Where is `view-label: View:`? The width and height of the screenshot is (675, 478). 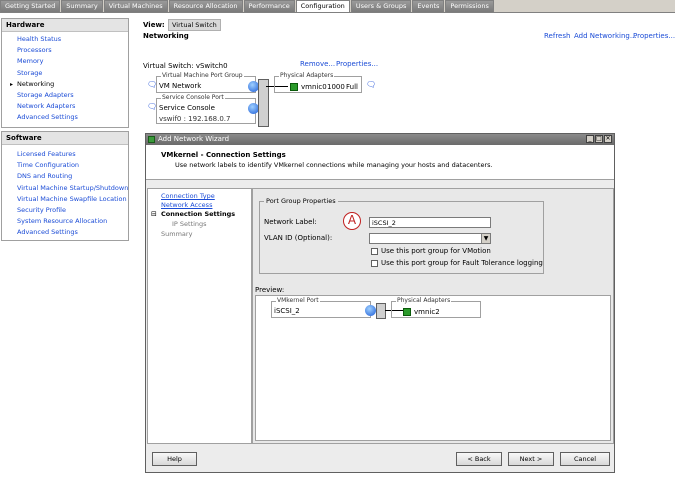
view-label: View: is located at coordinates (154, 25).